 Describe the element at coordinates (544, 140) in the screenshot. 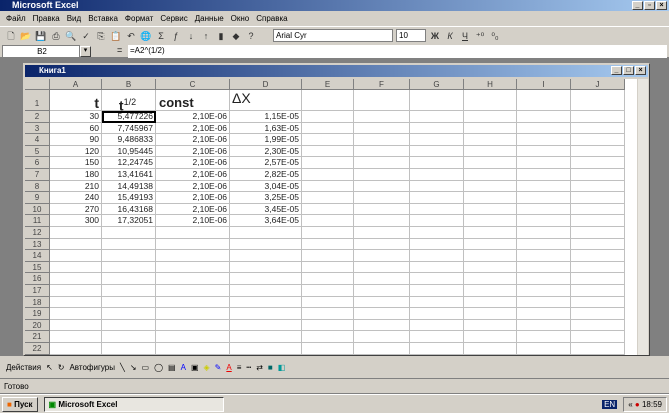

I see `cell-I4` at that location.